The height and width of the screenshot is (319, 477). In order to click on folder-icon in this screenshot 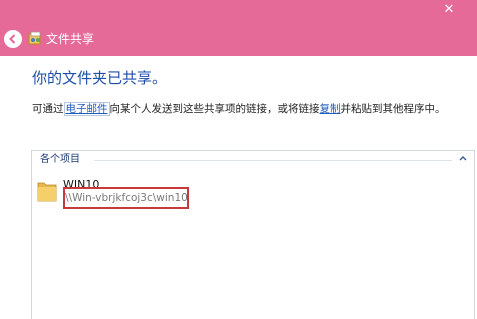, I will do `click(47, 192)`.